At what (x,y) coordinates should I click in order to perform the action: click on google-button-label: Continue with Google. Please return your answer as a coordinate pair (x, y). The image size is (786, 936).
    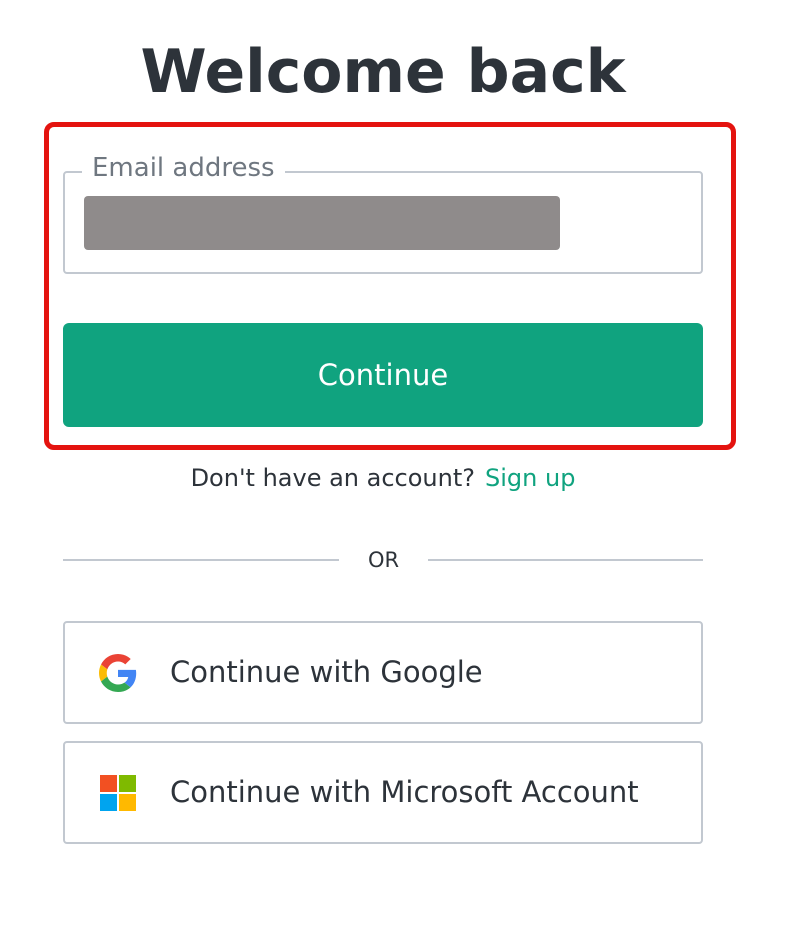
    Looking at the image, I should click on (326, 672).